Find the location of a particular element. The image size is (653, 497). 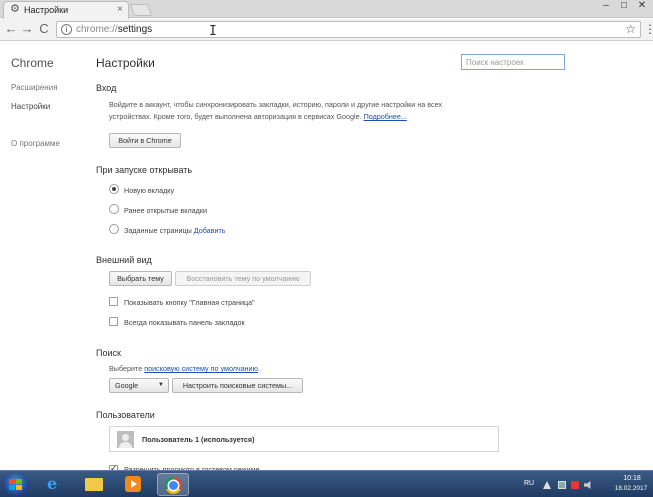

show-home-button-label: Показывать кнопку "Главная страница" is located at coordinates (189, 302).